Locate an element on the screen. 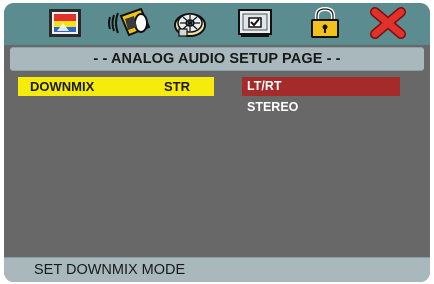  preference-icon is located at coordinates (255, 23).